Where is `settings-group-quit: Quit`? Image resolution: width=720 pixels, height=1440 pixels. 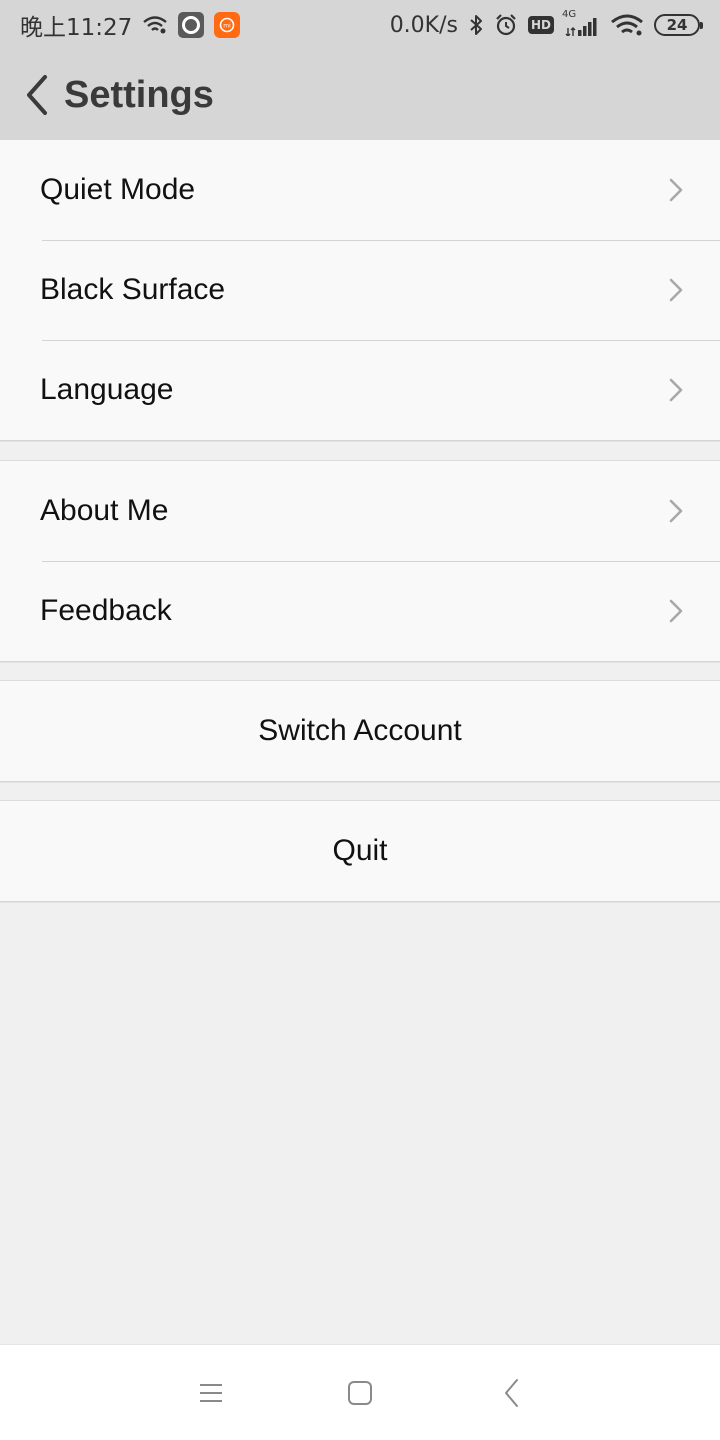 settings-group-quit: Quit is located at coordinates (360, 851).